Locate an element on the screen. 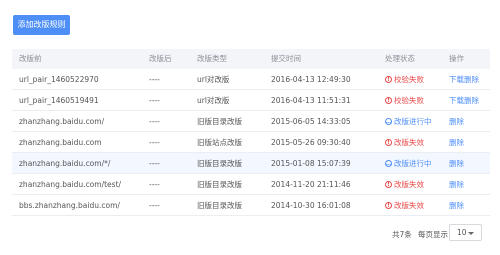 The width and height of the screenshot is (500, 255). cell-before: zhanzhang.baidu.com/ is located at coordinates (62, 121).